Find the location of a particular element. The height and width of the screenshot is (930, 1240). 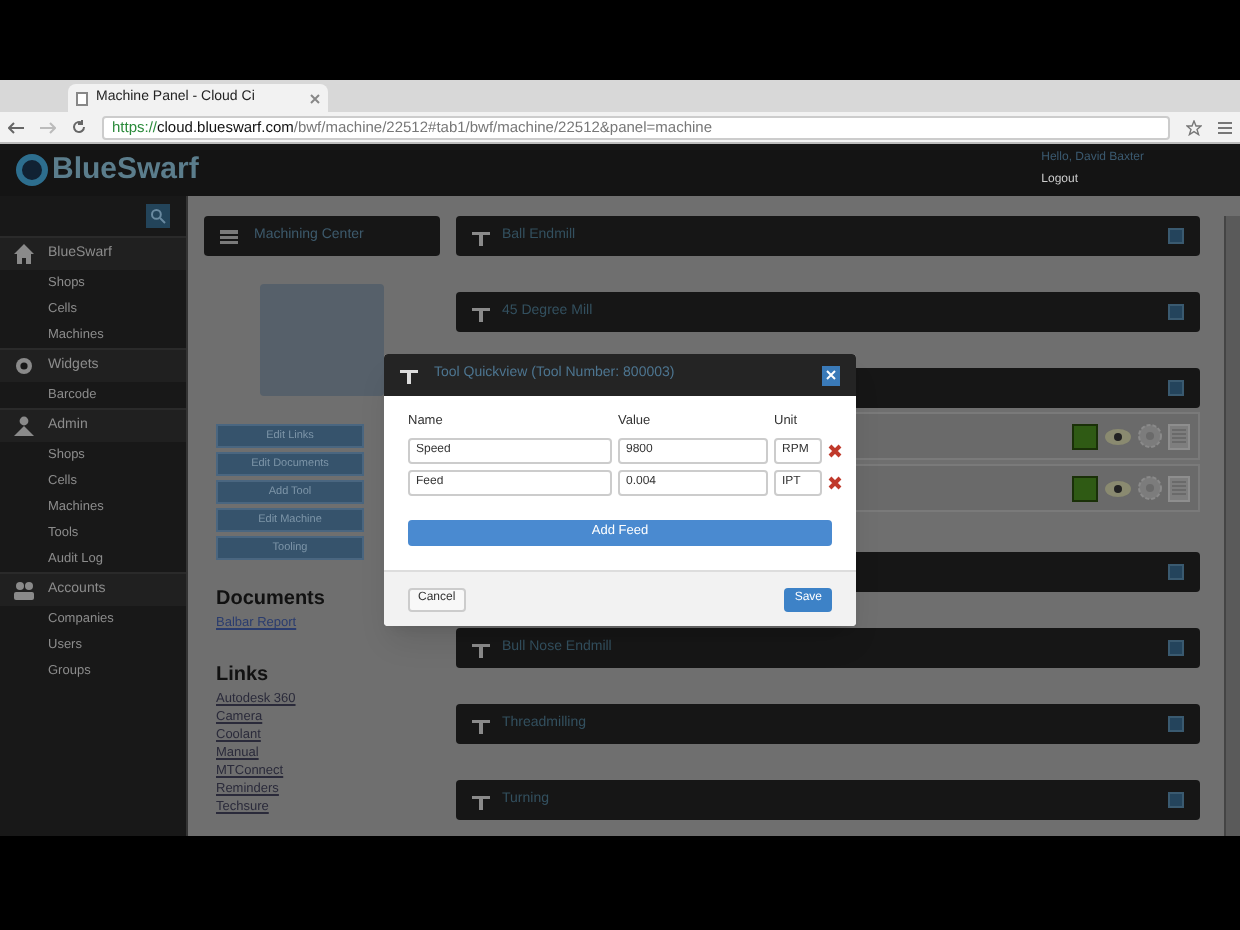

section-heading: Links is located at coordinates (242, 676).